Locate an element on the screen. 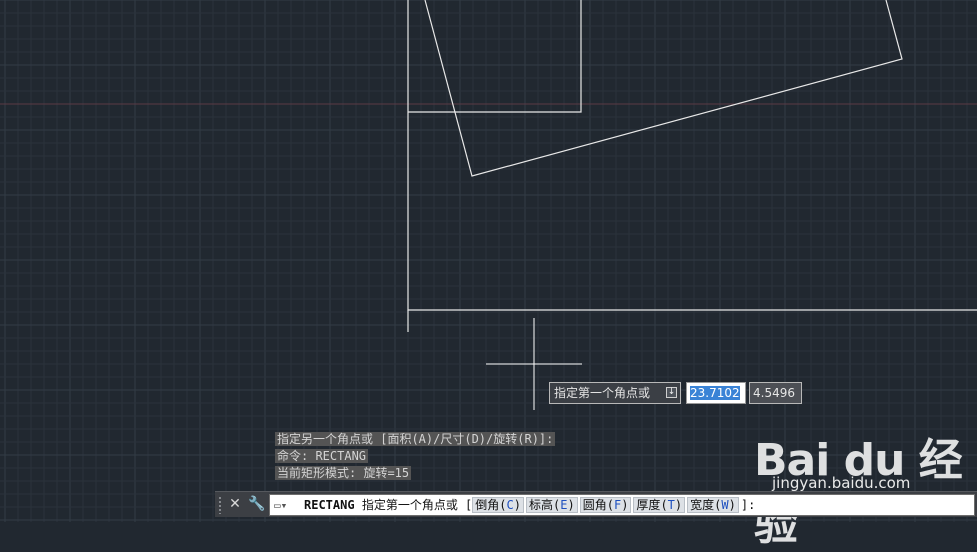 Image resolution: width=977 pixels, height=552 pixels. y-coordinate-input: 4.5496 is located at coordinates (775, 393).